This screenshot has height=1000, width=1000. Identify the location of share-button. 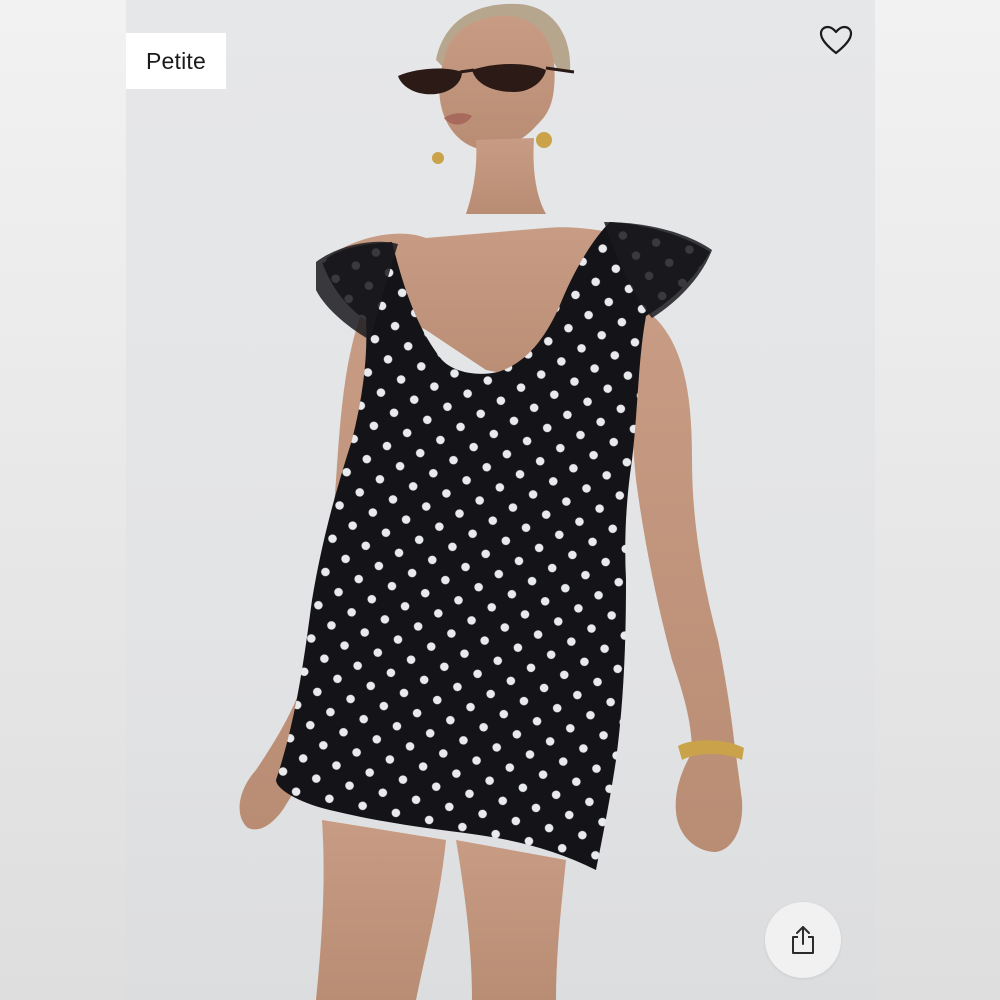
(803, 940).